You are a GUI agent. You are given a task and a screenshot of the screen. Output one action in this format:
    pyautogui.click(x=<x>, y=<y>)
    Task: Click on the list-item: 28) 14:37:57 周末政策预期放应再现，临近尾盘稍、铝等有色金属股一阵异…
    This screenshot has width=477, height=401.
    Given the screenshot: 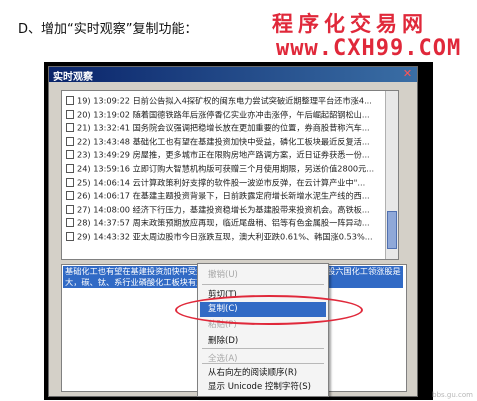 What is the action you would take?
    pyautogui.click(x=224, y=222)
    